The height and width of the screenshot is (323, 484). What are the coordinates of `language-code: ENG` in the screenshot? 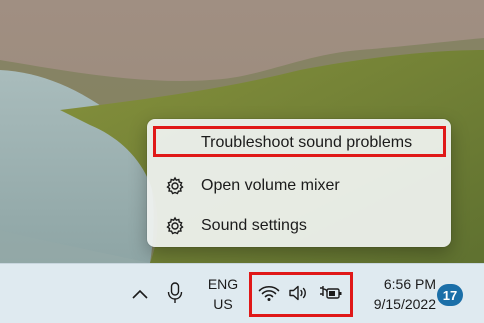 It's located at (223, 284).